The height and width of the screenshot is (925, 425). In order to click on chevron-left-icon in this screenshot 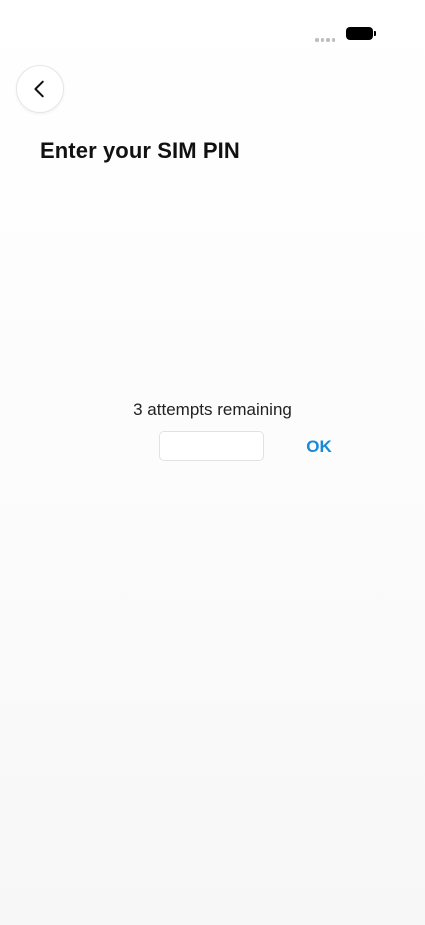, I will do `click(39, 89)`.